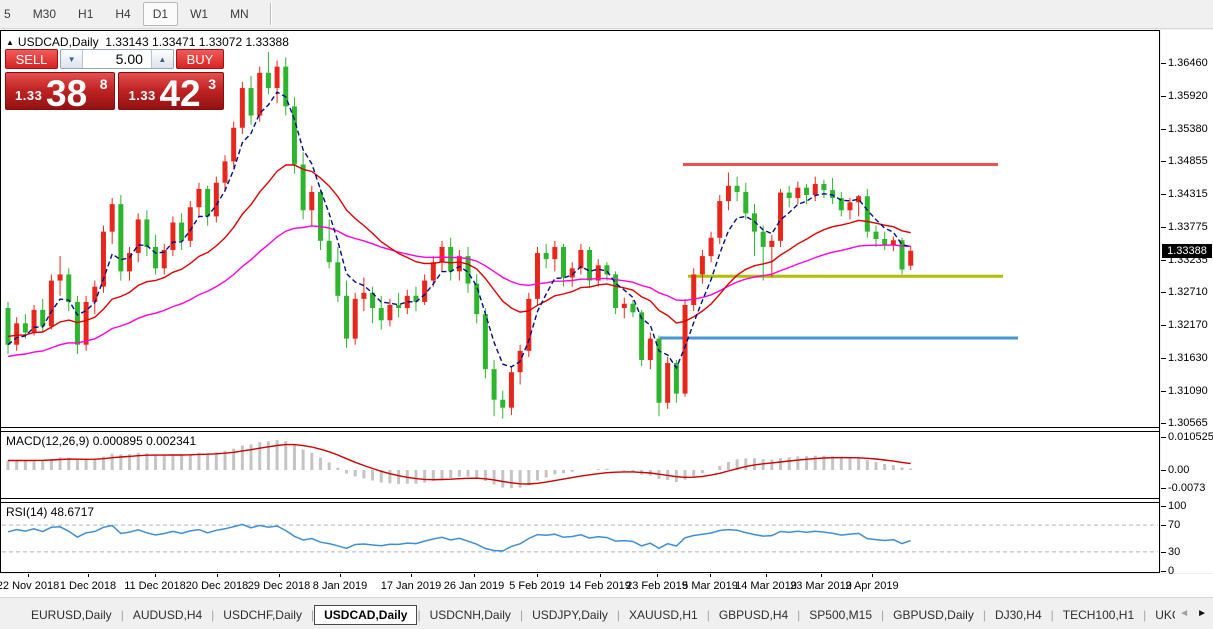 This screenshot has height=629, width=1213. Describe the element at coordinates (67, 93) in the screenshot. I see `sell-price-big-digits: 38` at that location.